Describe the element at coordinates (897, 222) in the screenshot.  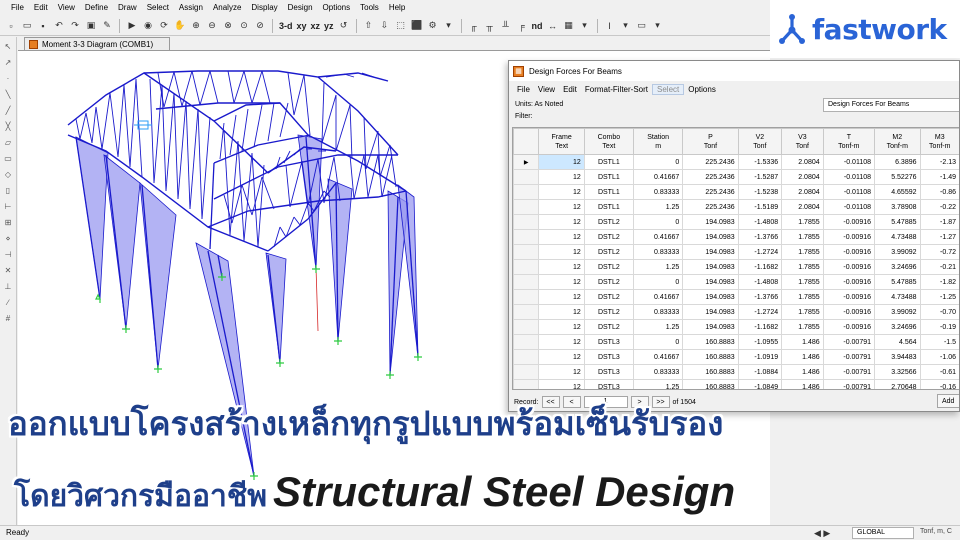
I see `table-cell: 5.47885` at that location.